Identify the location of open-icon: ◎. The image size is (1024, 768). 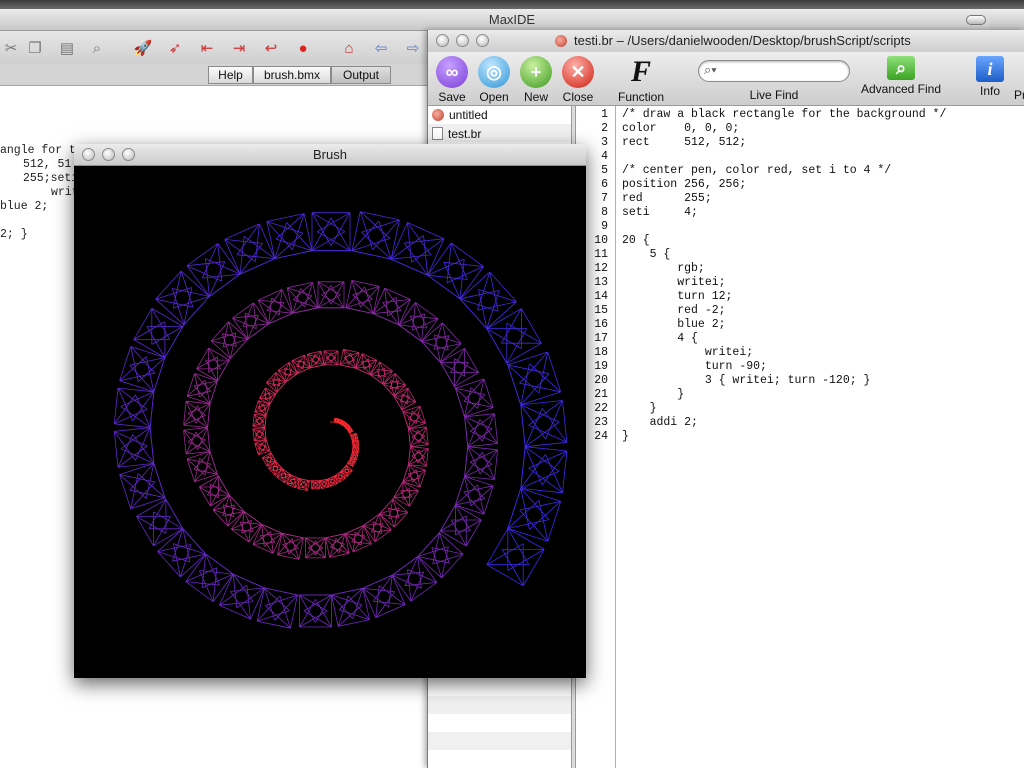
(494, 72).